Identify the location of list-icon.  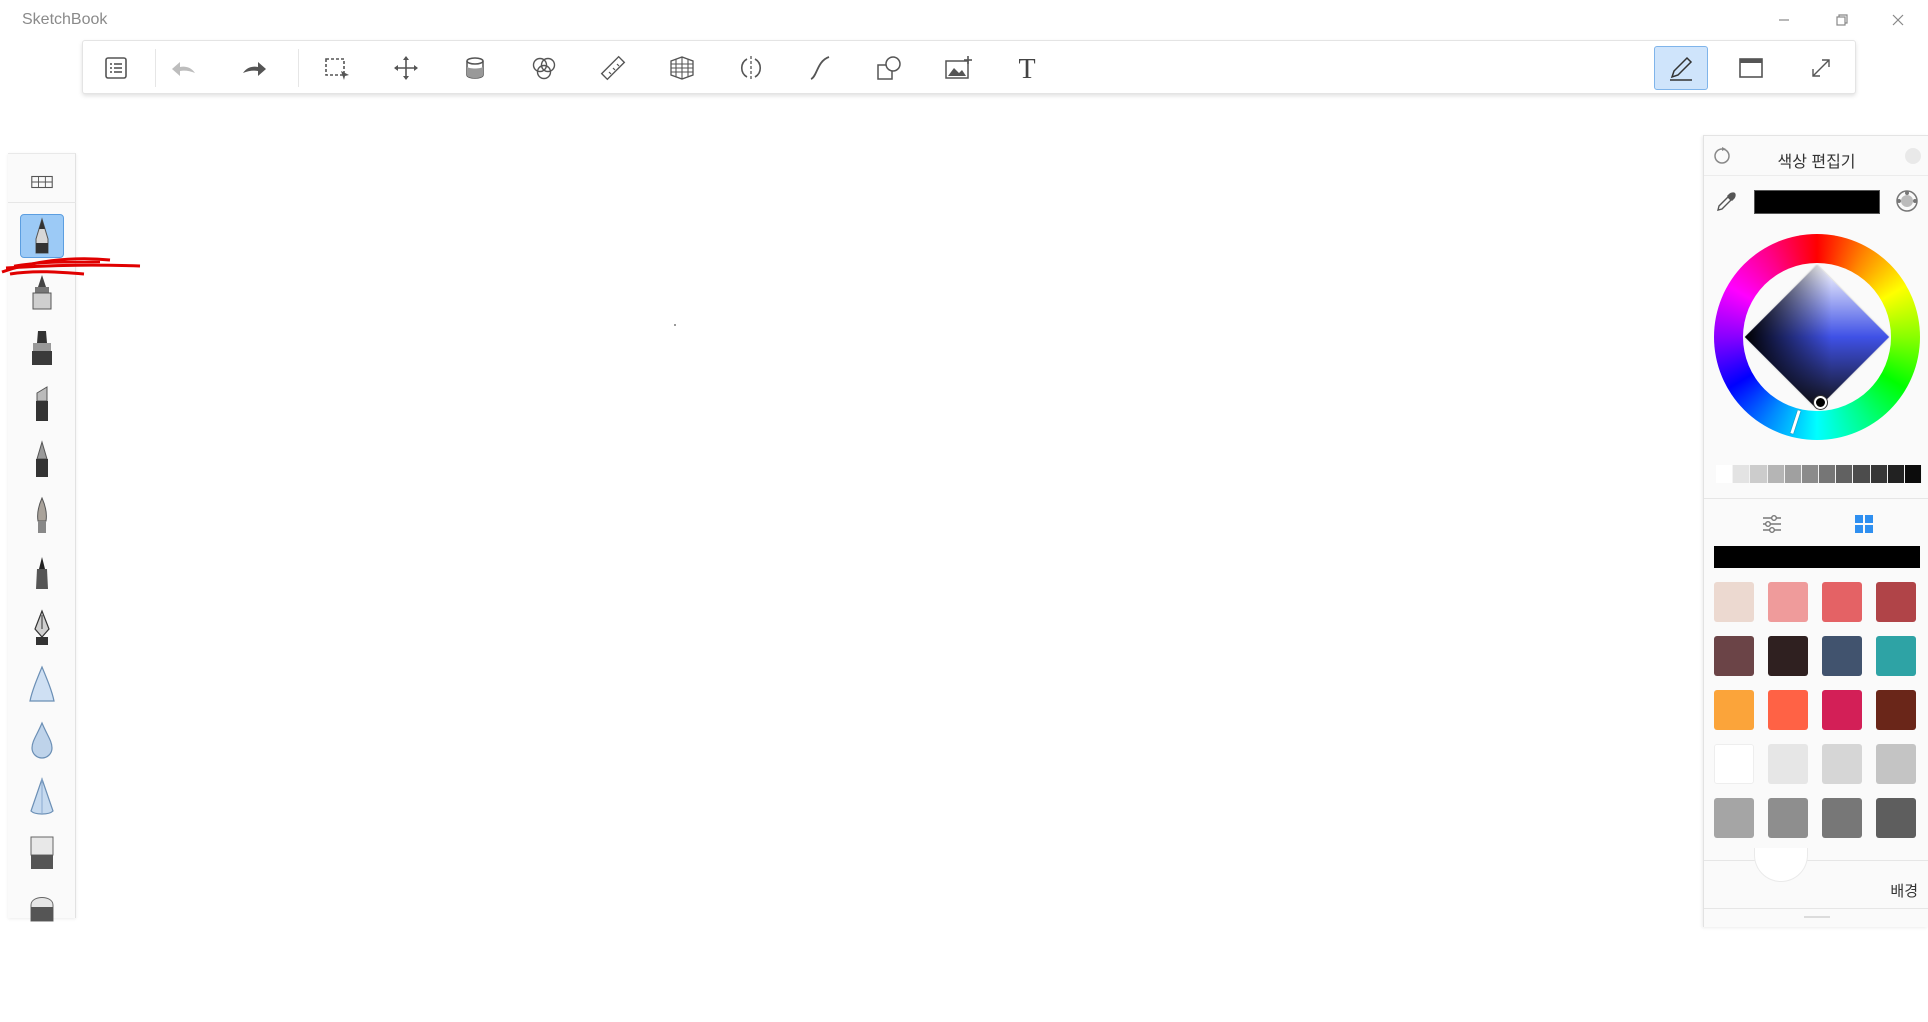
(116, 68).